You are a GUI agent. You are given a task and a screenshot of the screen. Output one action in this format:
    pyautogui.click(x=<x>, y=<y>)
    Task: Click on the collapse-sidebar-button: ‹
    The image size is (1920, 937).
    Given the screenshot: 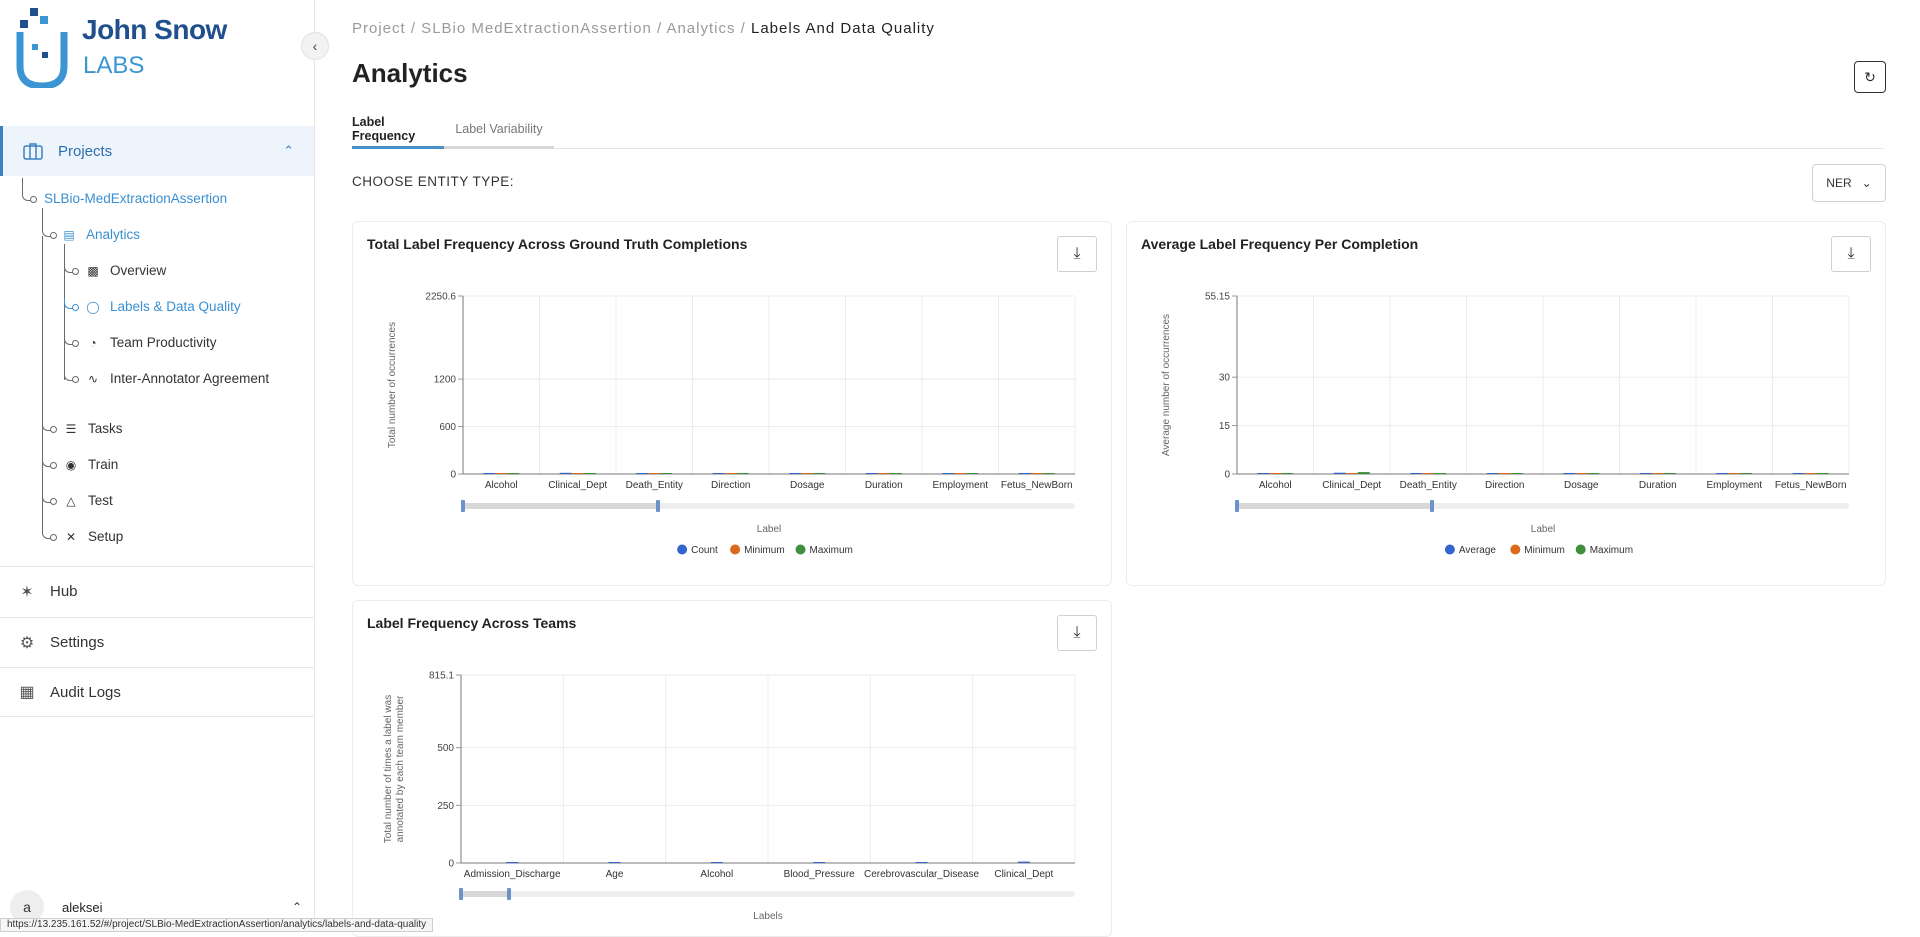 What is the action you would take?
    pyautogui.click(x=315, y=46)
    